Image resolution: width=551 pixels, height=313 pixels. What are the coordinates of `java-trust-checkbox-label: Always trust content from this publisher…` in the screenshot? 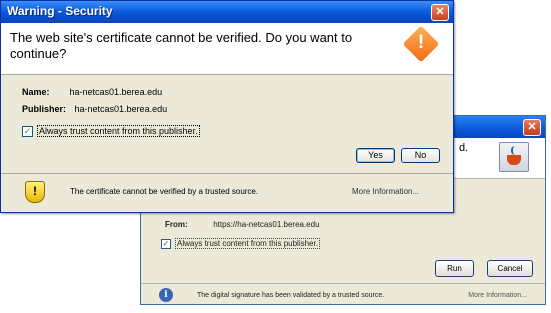 It's located at (247, 243).